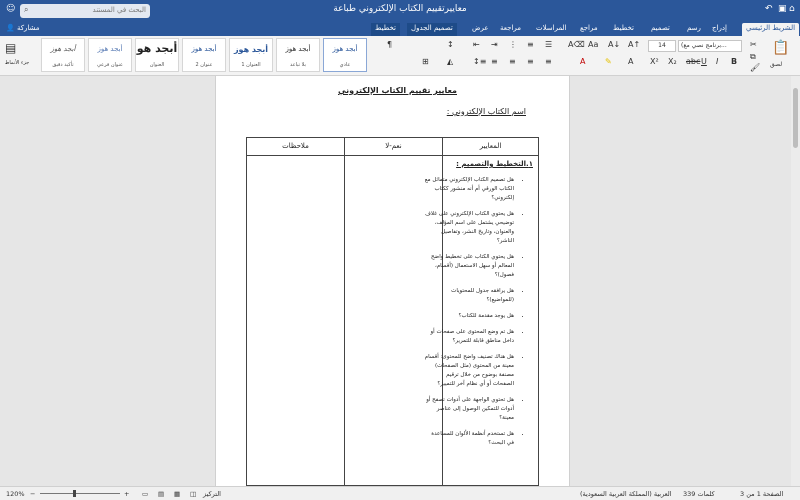 Image resolution: width=800 pixels, height=500 pixels. What do you see at coordinates (161, 494) in the screenshot?
I see `print-layout-icon: ▤` at bounding box center [161, 494].